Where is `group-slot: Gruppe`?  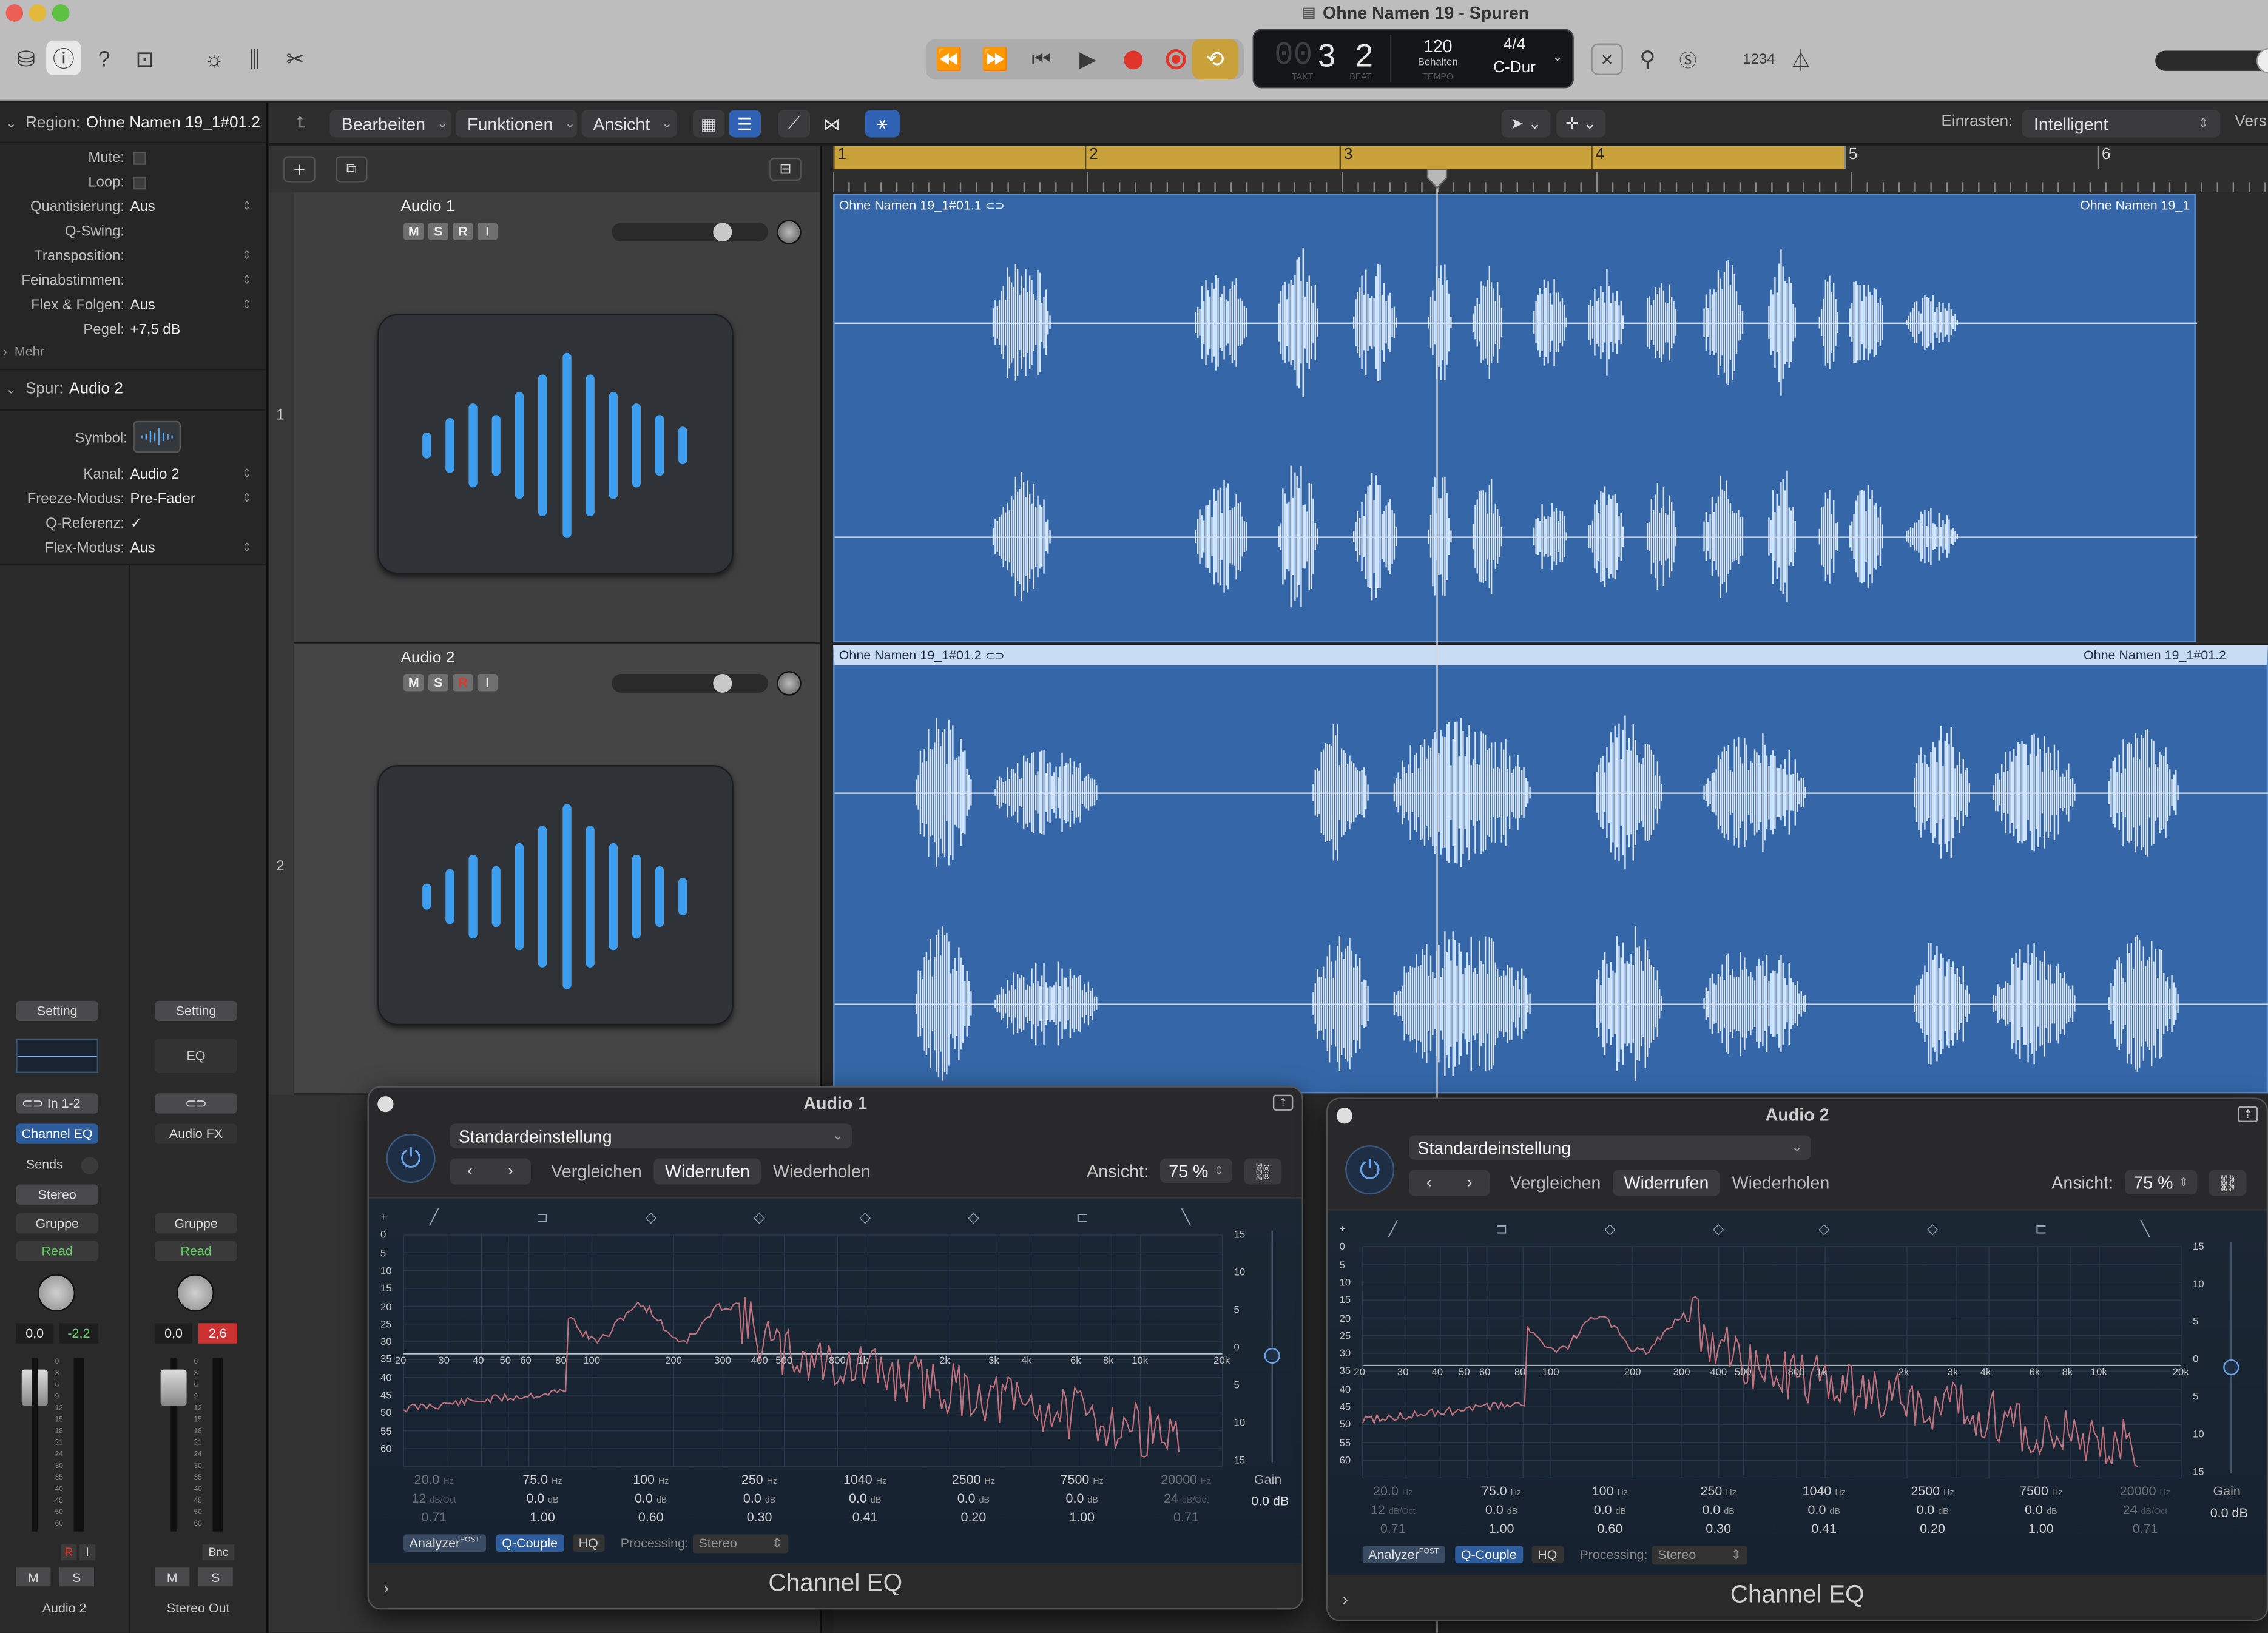
group-slot: Gruppe is located at coordinates (196, 1223).